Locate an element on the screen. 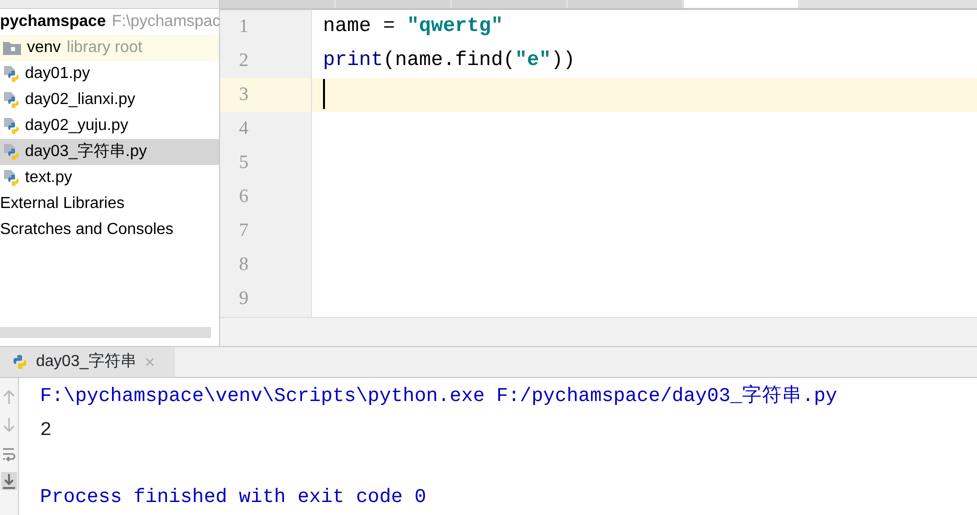  line-number: 9 is located at coordinates (243, 298).